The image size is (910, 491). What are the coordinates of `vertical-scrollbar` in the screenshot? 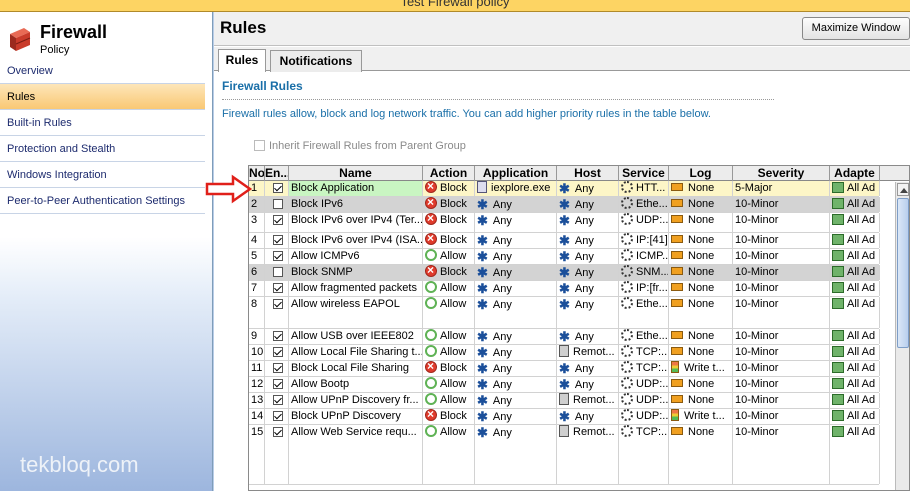 It's located at (902, 336).